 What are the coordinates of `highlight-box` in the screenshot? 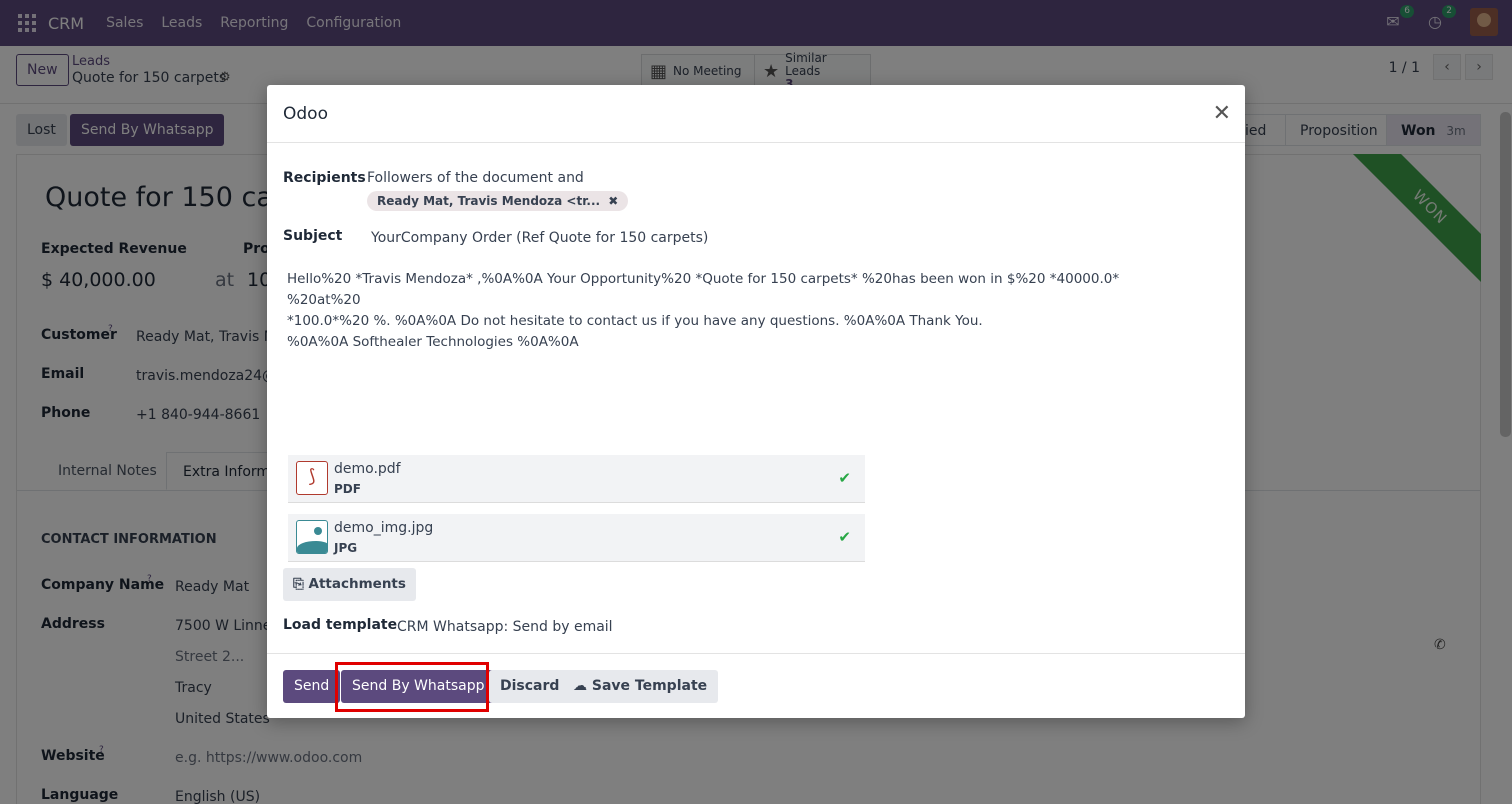 It's located at (412, 687).